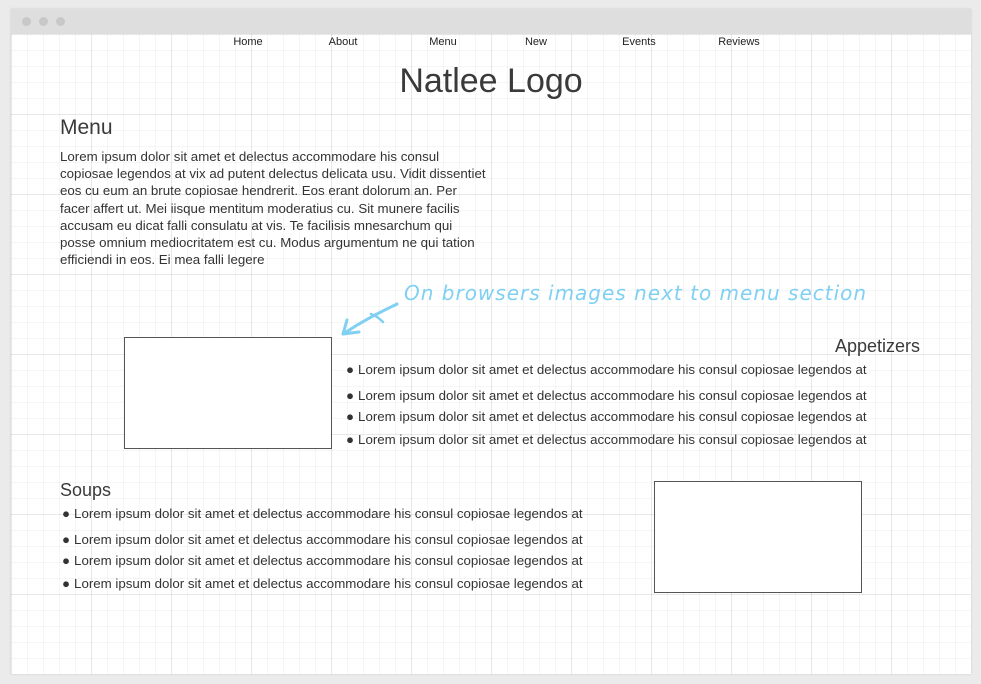 The image size is (981, 684). What do you see at coordinates (247, 42) in the screenshot?
I see `nav-home: Home` at bounding box center [247, 42].